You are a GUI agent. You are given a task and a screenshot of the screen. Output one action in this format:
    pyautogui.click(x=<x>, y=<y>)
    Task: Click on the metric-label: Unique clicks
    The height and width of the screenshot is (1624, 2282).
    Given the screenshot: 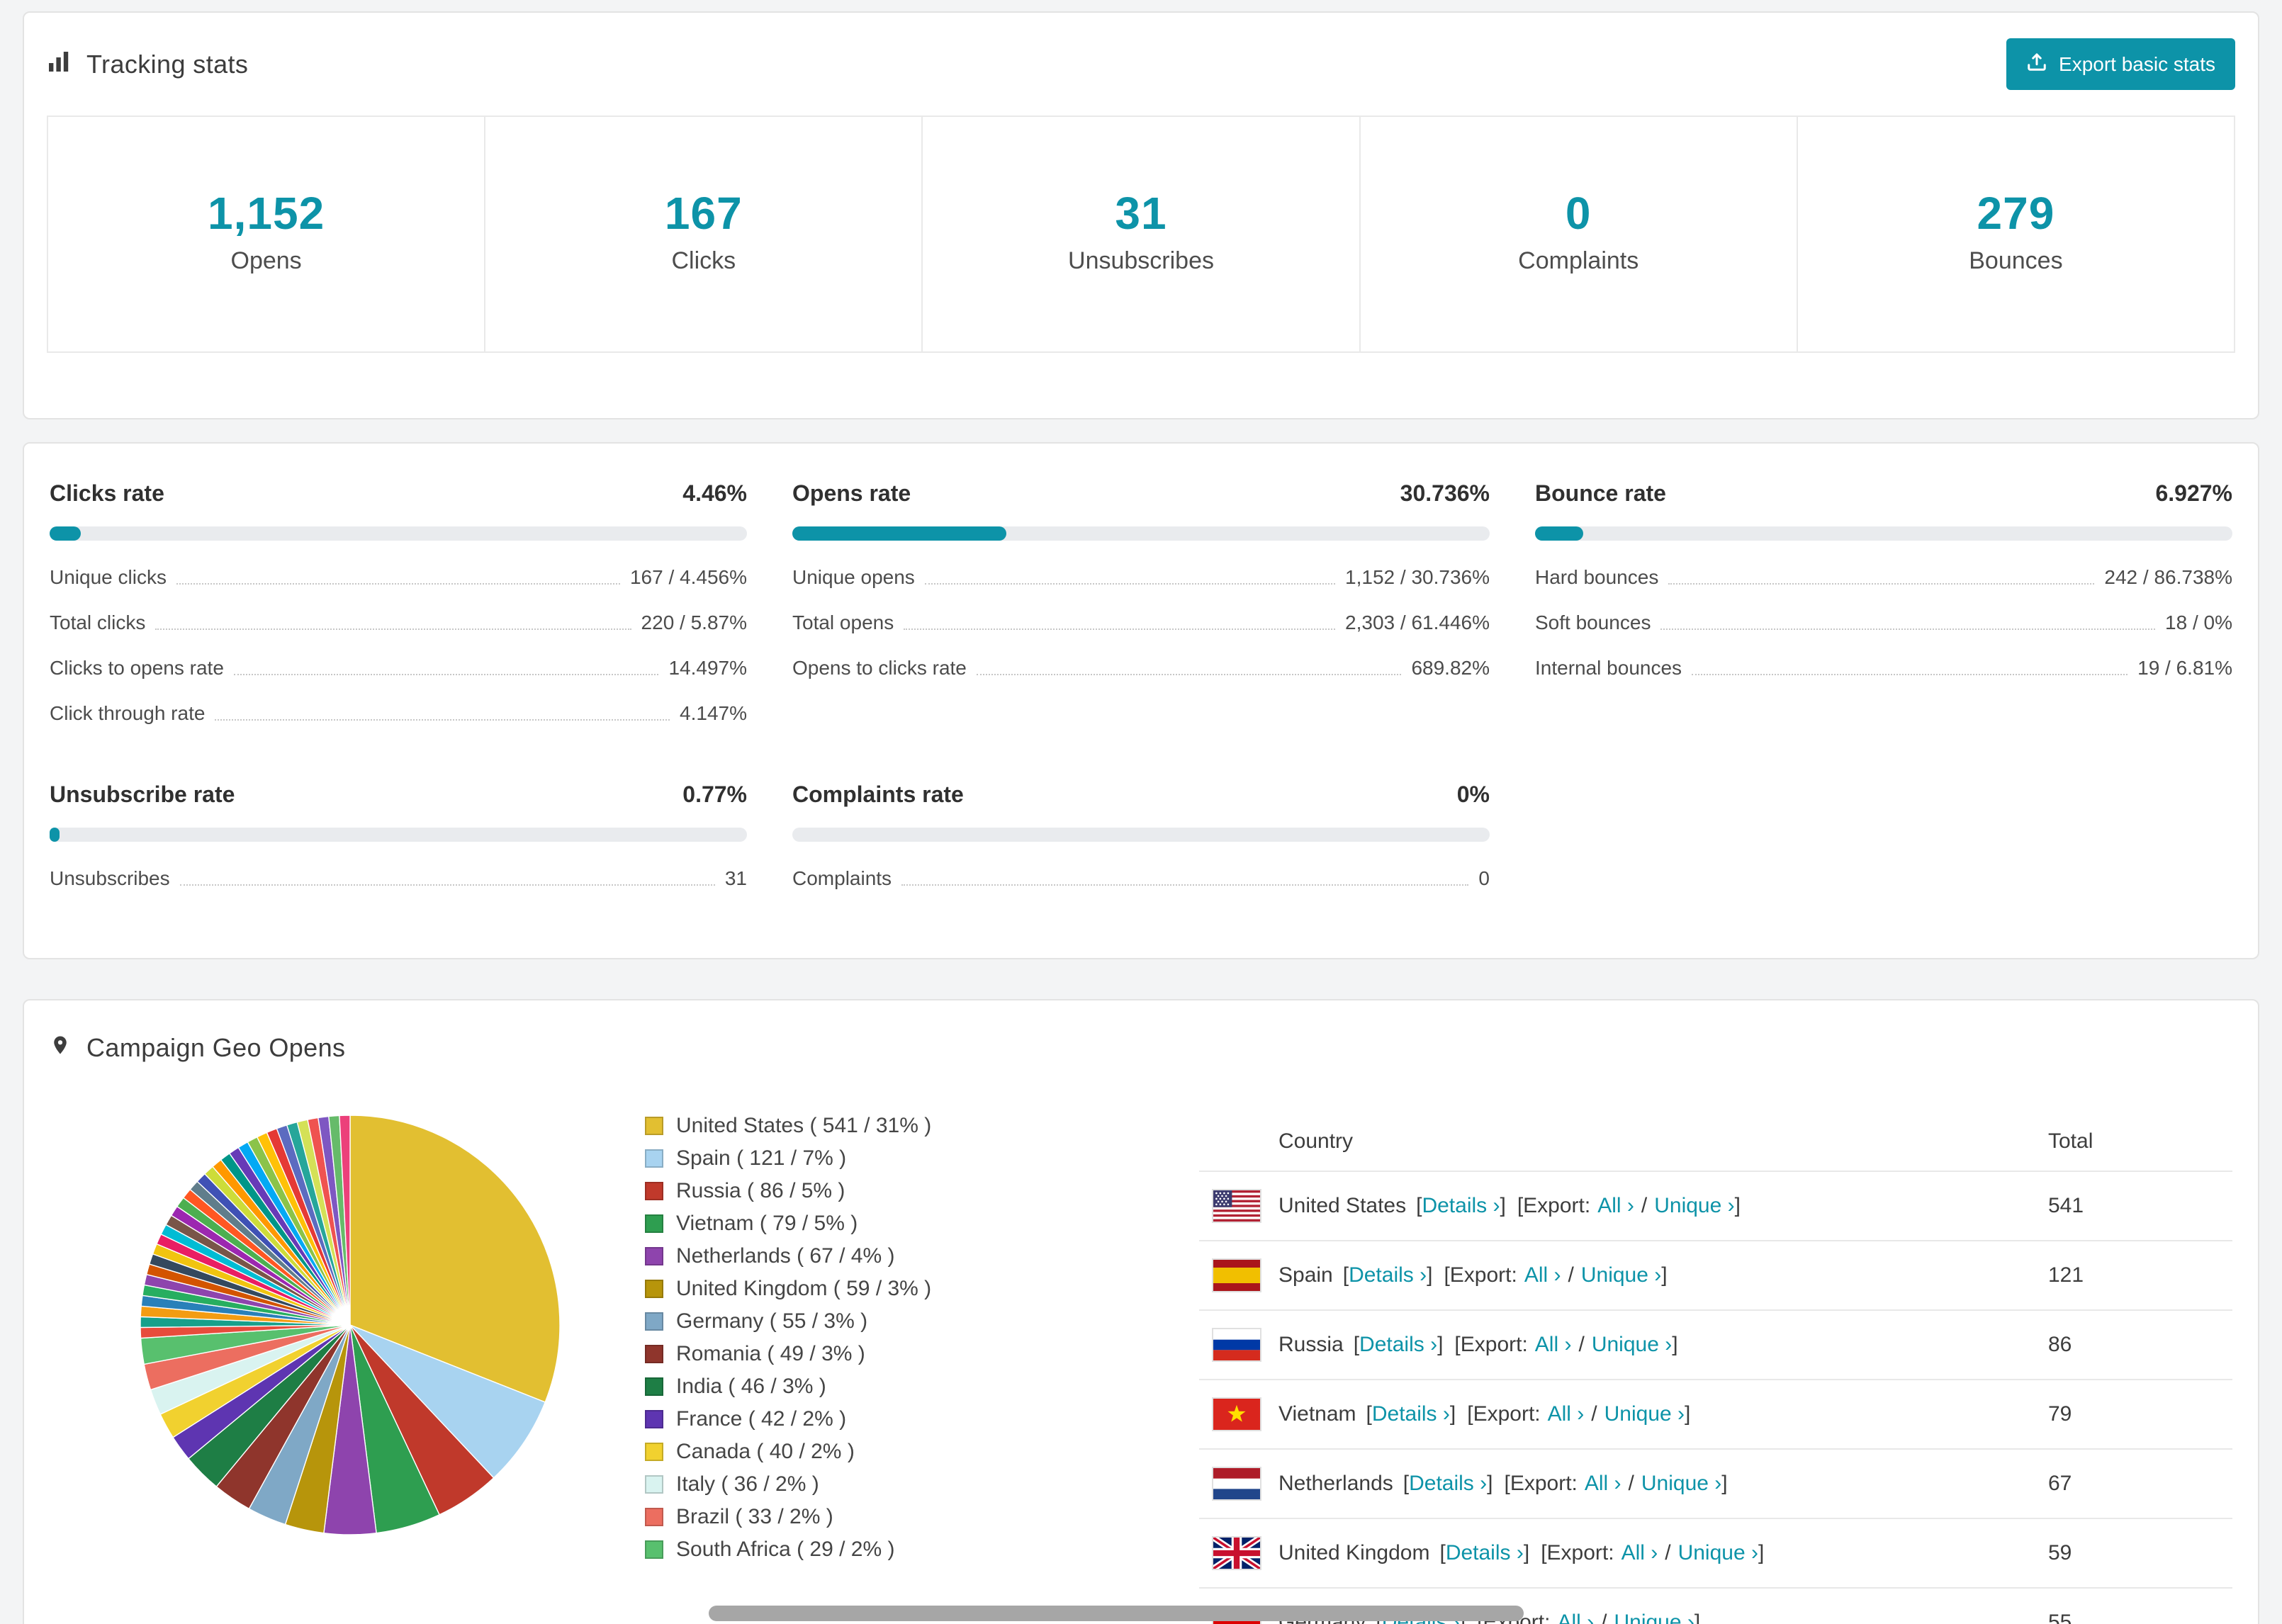 What is the action you would take?
    pyautogui.click(x=109, y=577)
    